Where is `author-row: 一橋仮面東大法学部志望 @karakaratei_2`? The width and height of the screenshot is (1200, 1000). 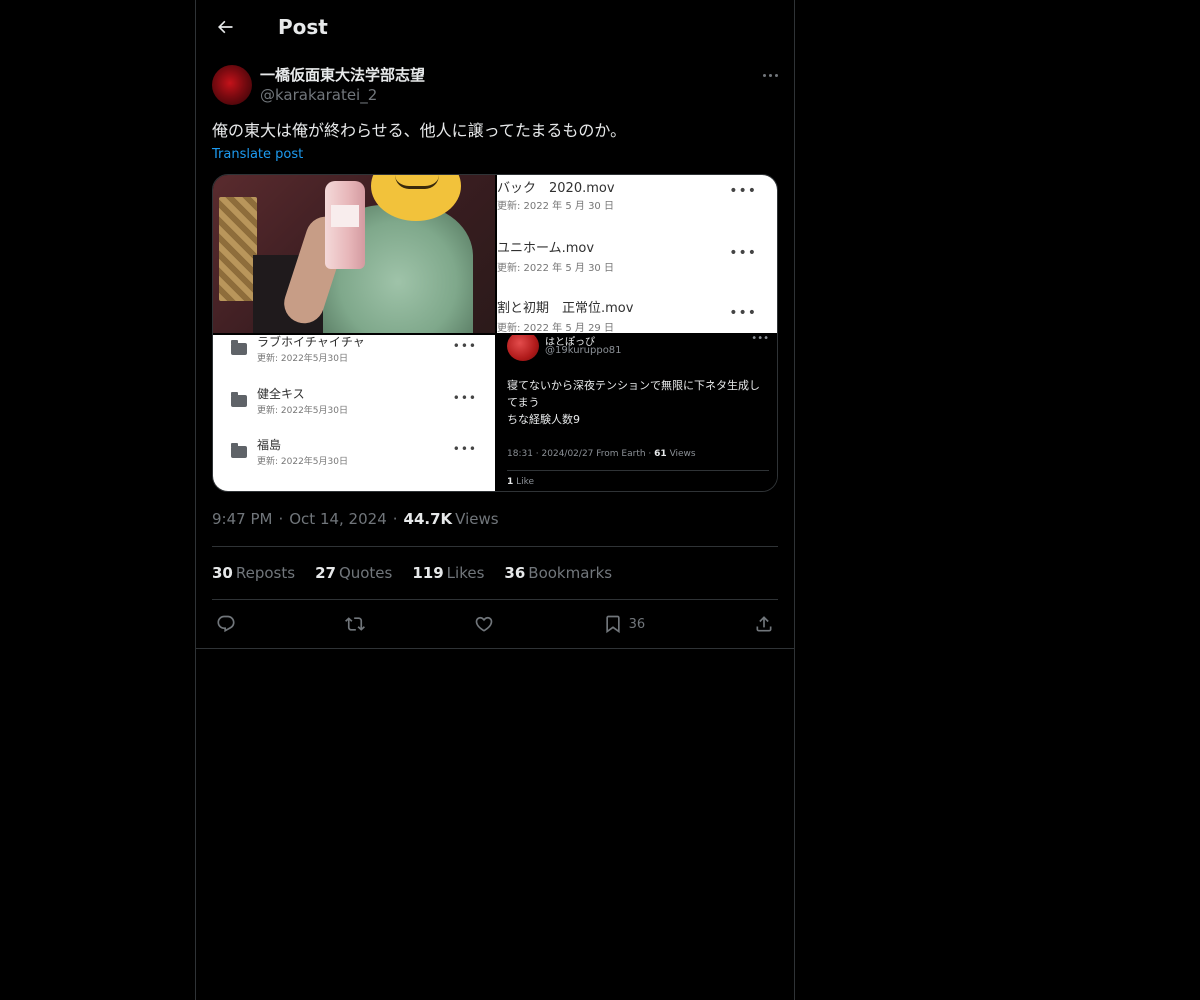
author-row: 一橋仮面東大法学部志望 @karakaratei_2 is located at coordinates (495, 85).